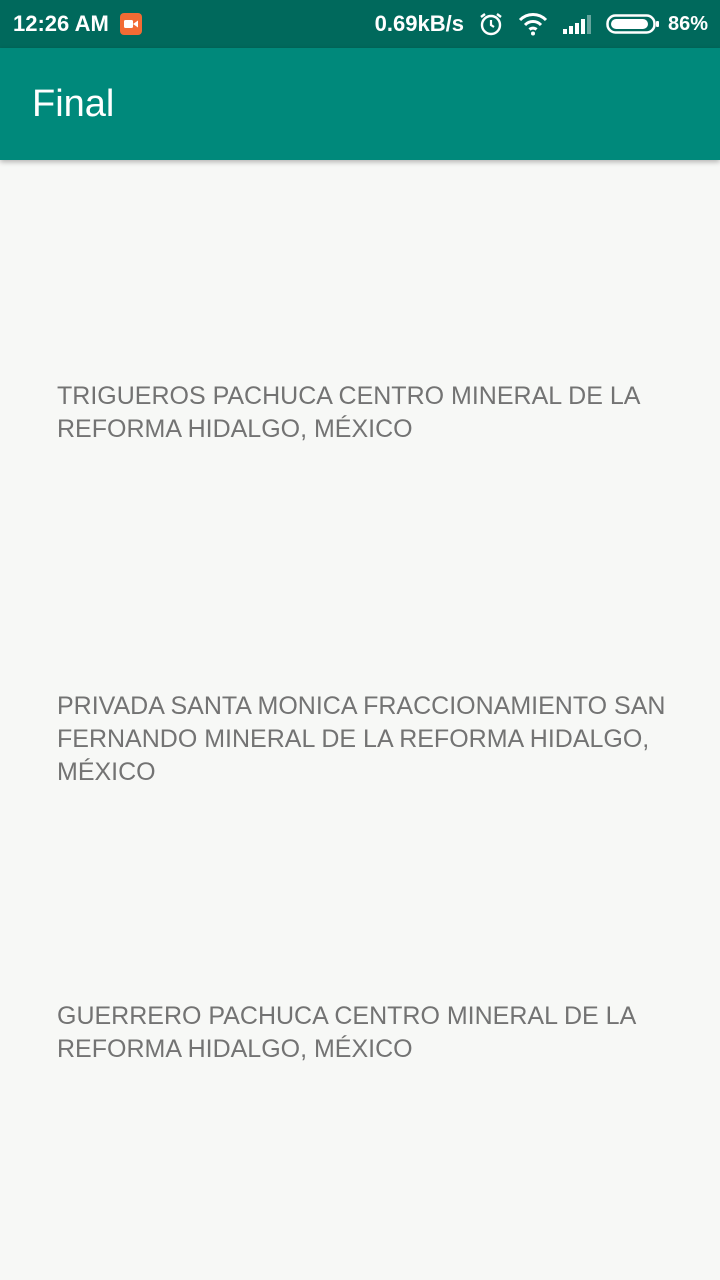 The image size is (720, 1280). Describe the element at coordinates (360, 24) in the screenshot. I see `status-bar: 12:26 AM 0.69kB/s 86%` at that location.